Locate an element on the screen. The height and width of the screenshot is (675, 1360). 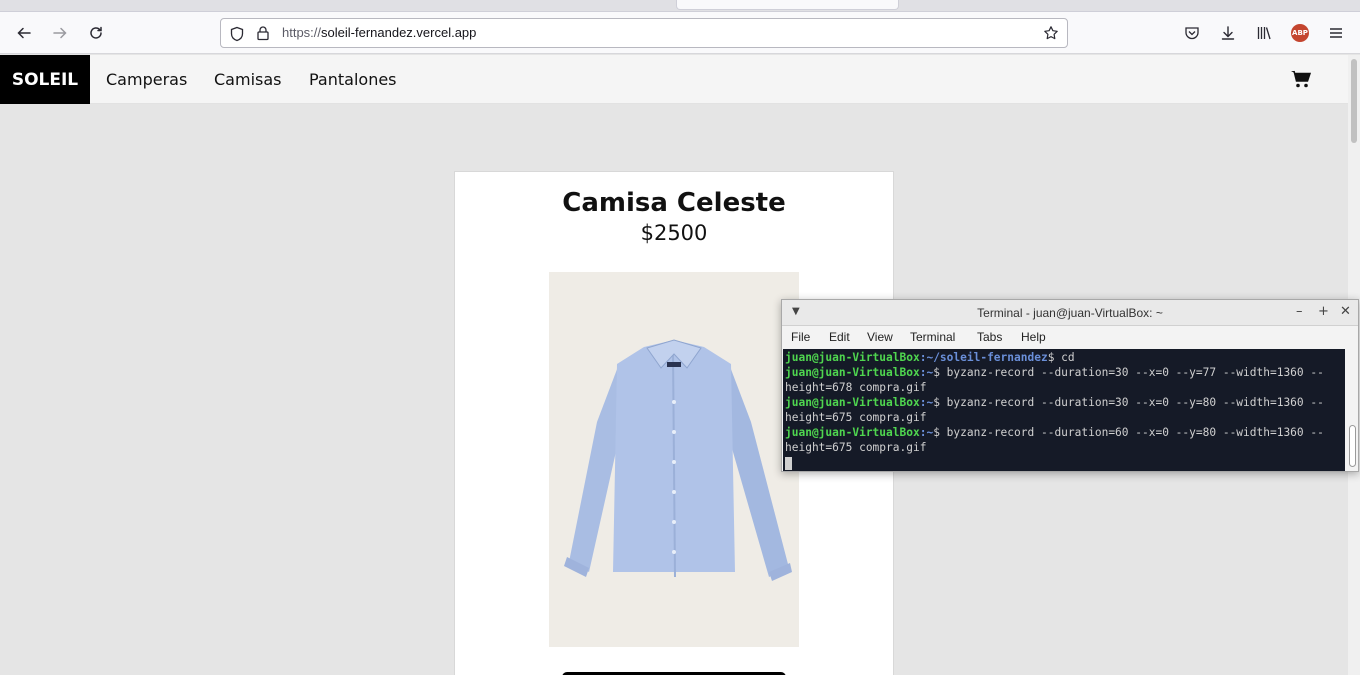
product-image is located at coordinates (674, 459).